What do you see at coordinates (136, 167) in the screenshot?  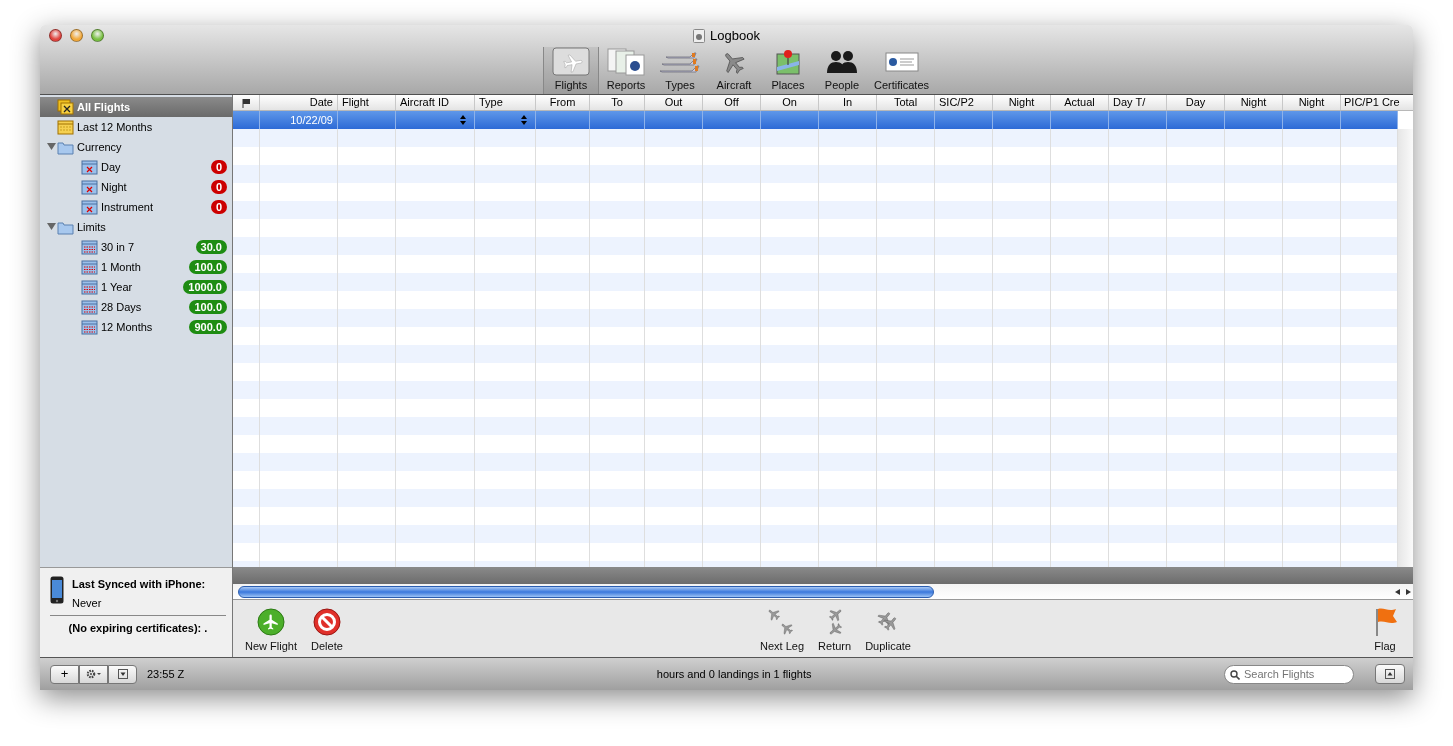 I see `sidebar-item: Day 0` at bounding box center [136, 167].